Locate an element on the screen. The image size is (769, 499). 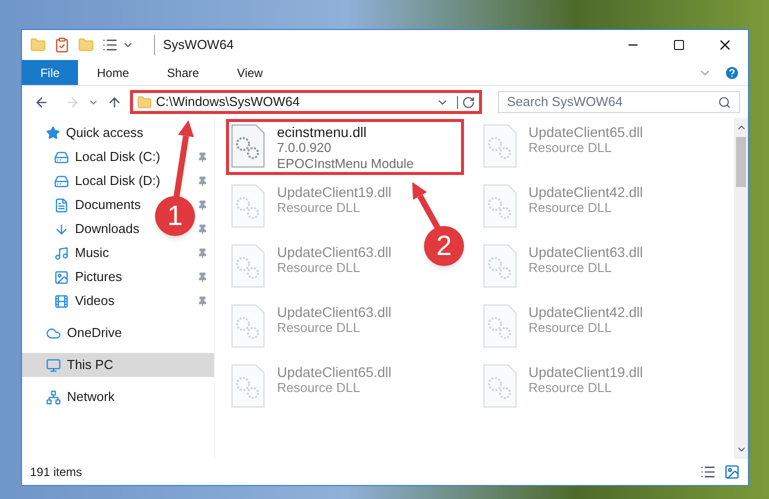
up-icon is located at coordinates (114, 102).